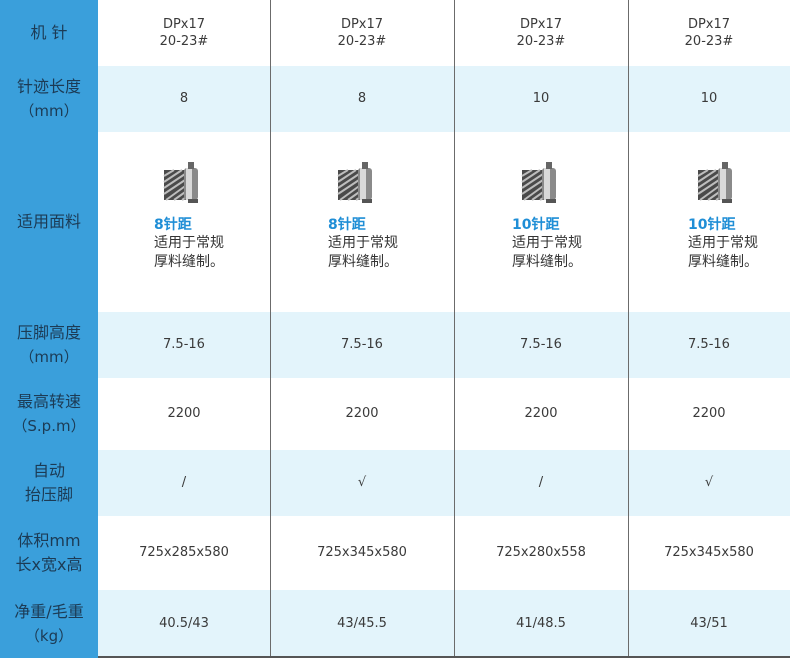  What do you see at coordinates (49, 624) in the screenshot?
I see `row-label-weight: 净重/毛重 （kg）` at bounding box center [49, 624].